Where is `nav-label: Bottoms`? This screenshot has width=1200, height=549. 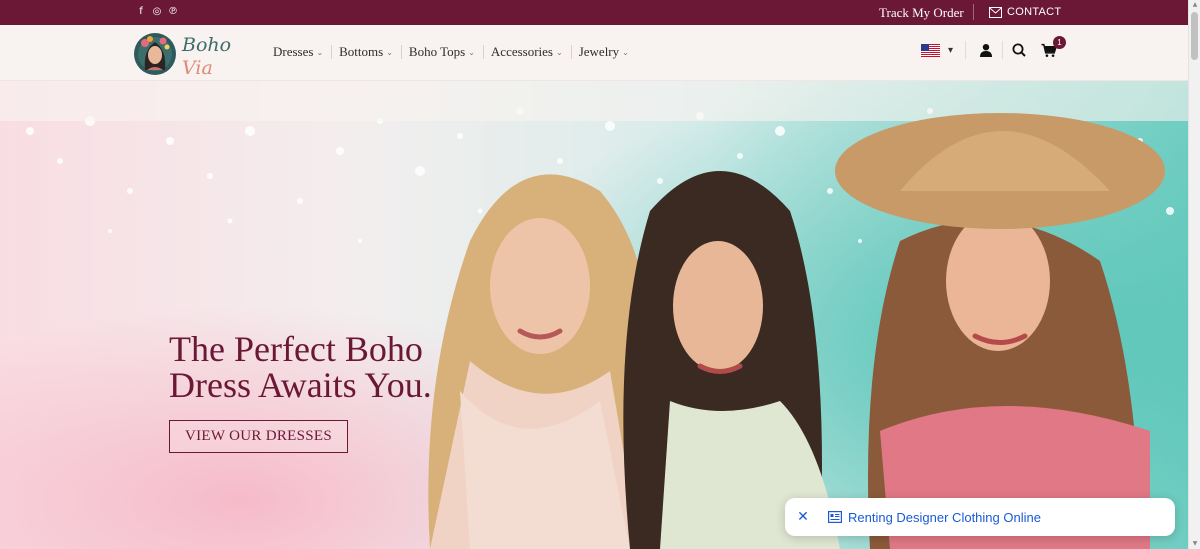 nav-label: Bottoms is located at coordinates (361, 51).